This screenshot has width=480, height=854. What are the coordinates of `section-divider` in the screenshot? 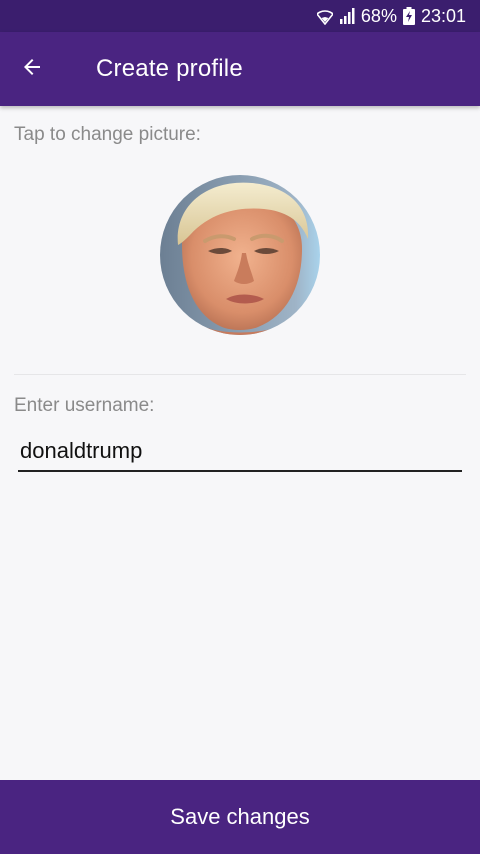 It's located at (240, 374).